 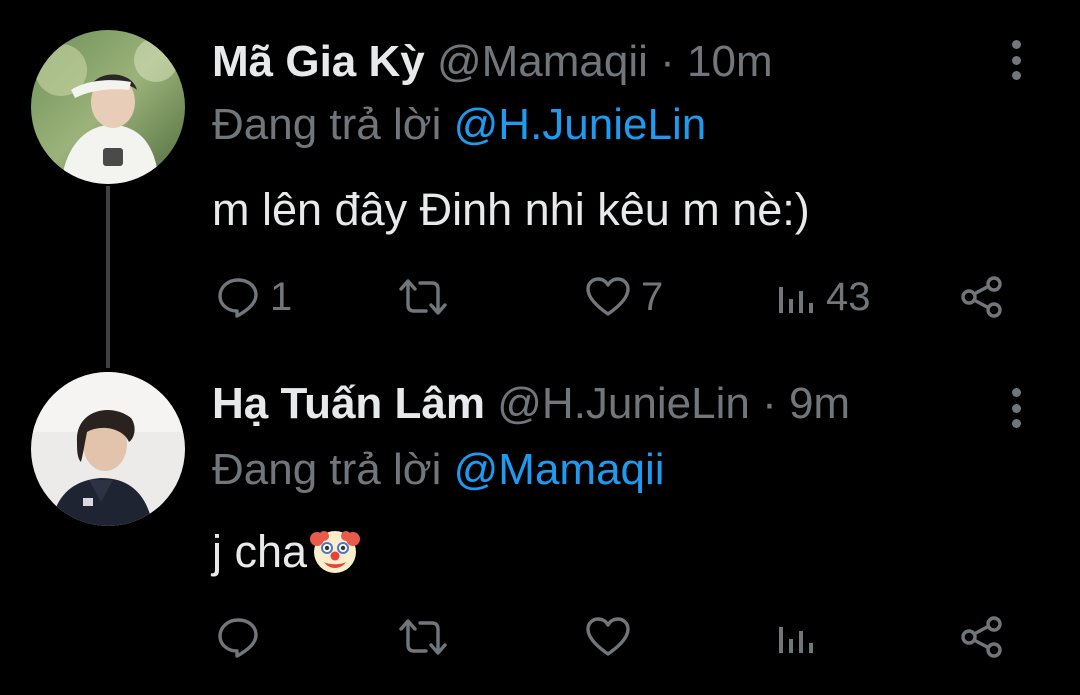 What do you see at coordinates (542, 61) in the screenshot?
I see `user-handle: @Mamaqii` at bounding box center [542, 61].